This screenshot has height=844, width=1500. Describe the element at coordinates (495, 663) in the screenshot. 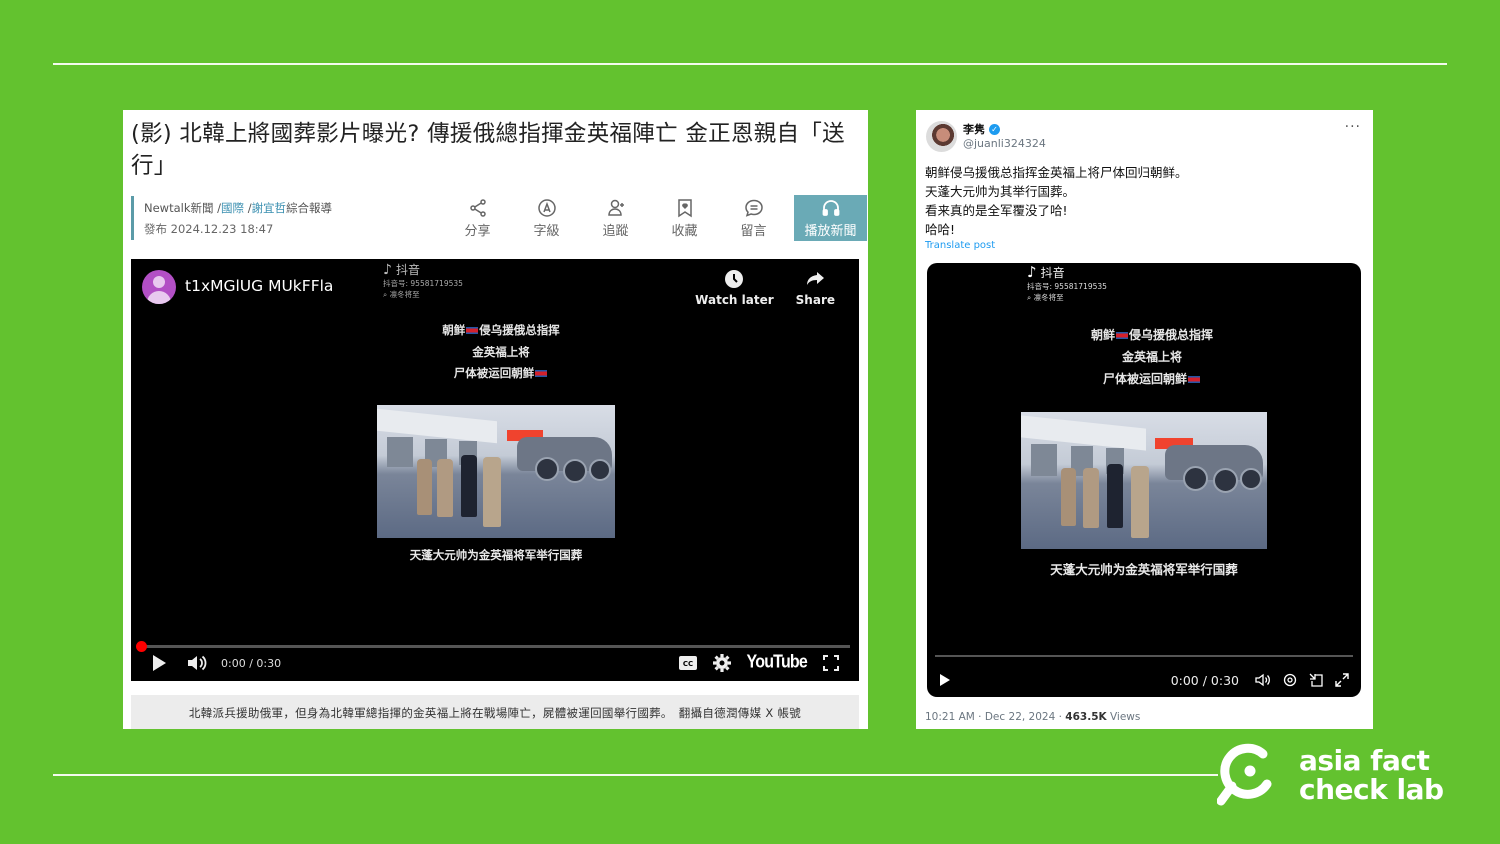

I see `player-controls: 0:00 / 0:30 CC YouTube` at that location.